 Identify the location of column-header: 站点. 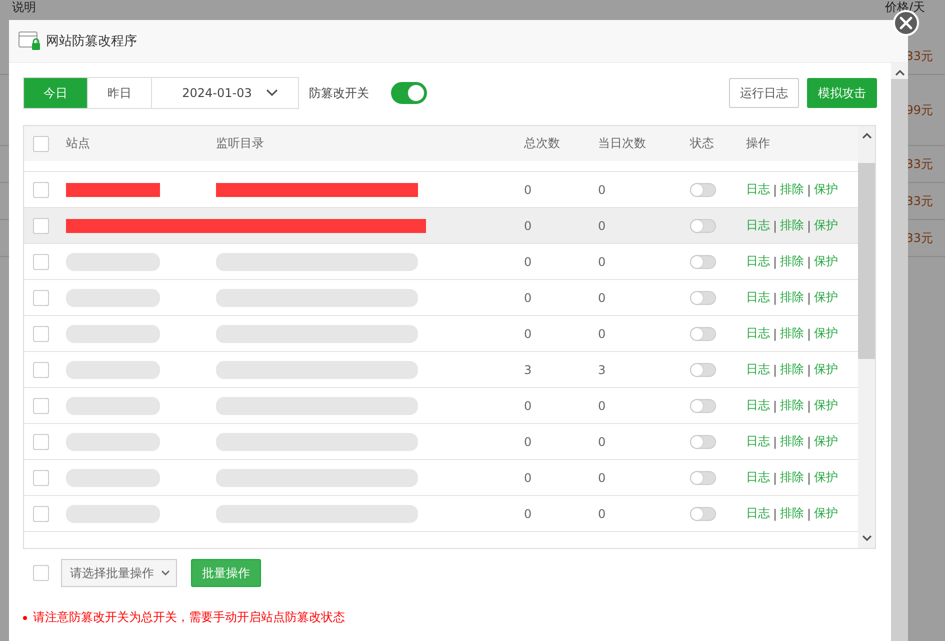
(78, 143).